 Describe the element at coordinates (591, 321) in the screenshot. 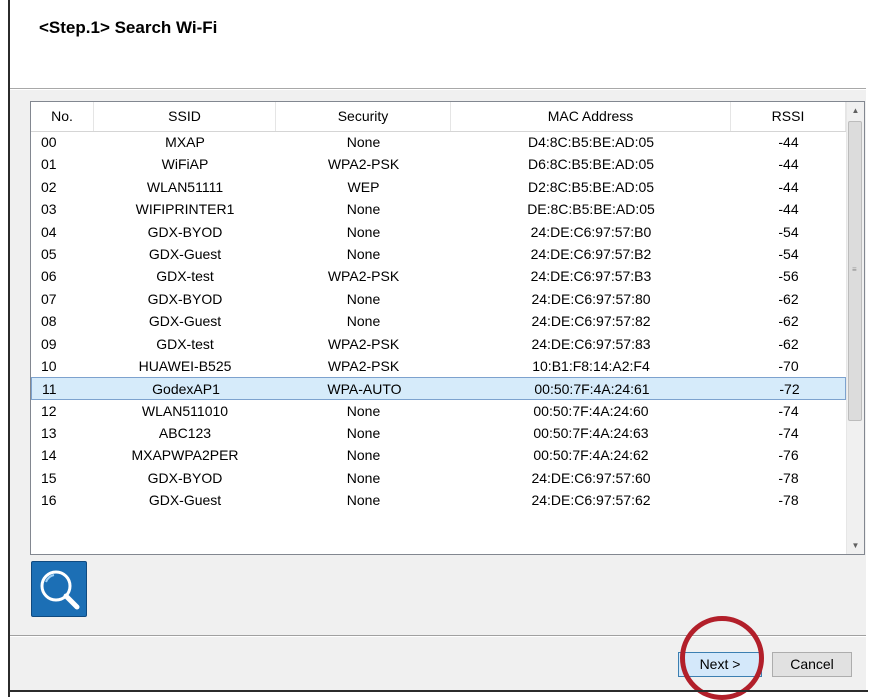

I see `cell-mac-address: 24:DE:C6:97:57:82` at that location.